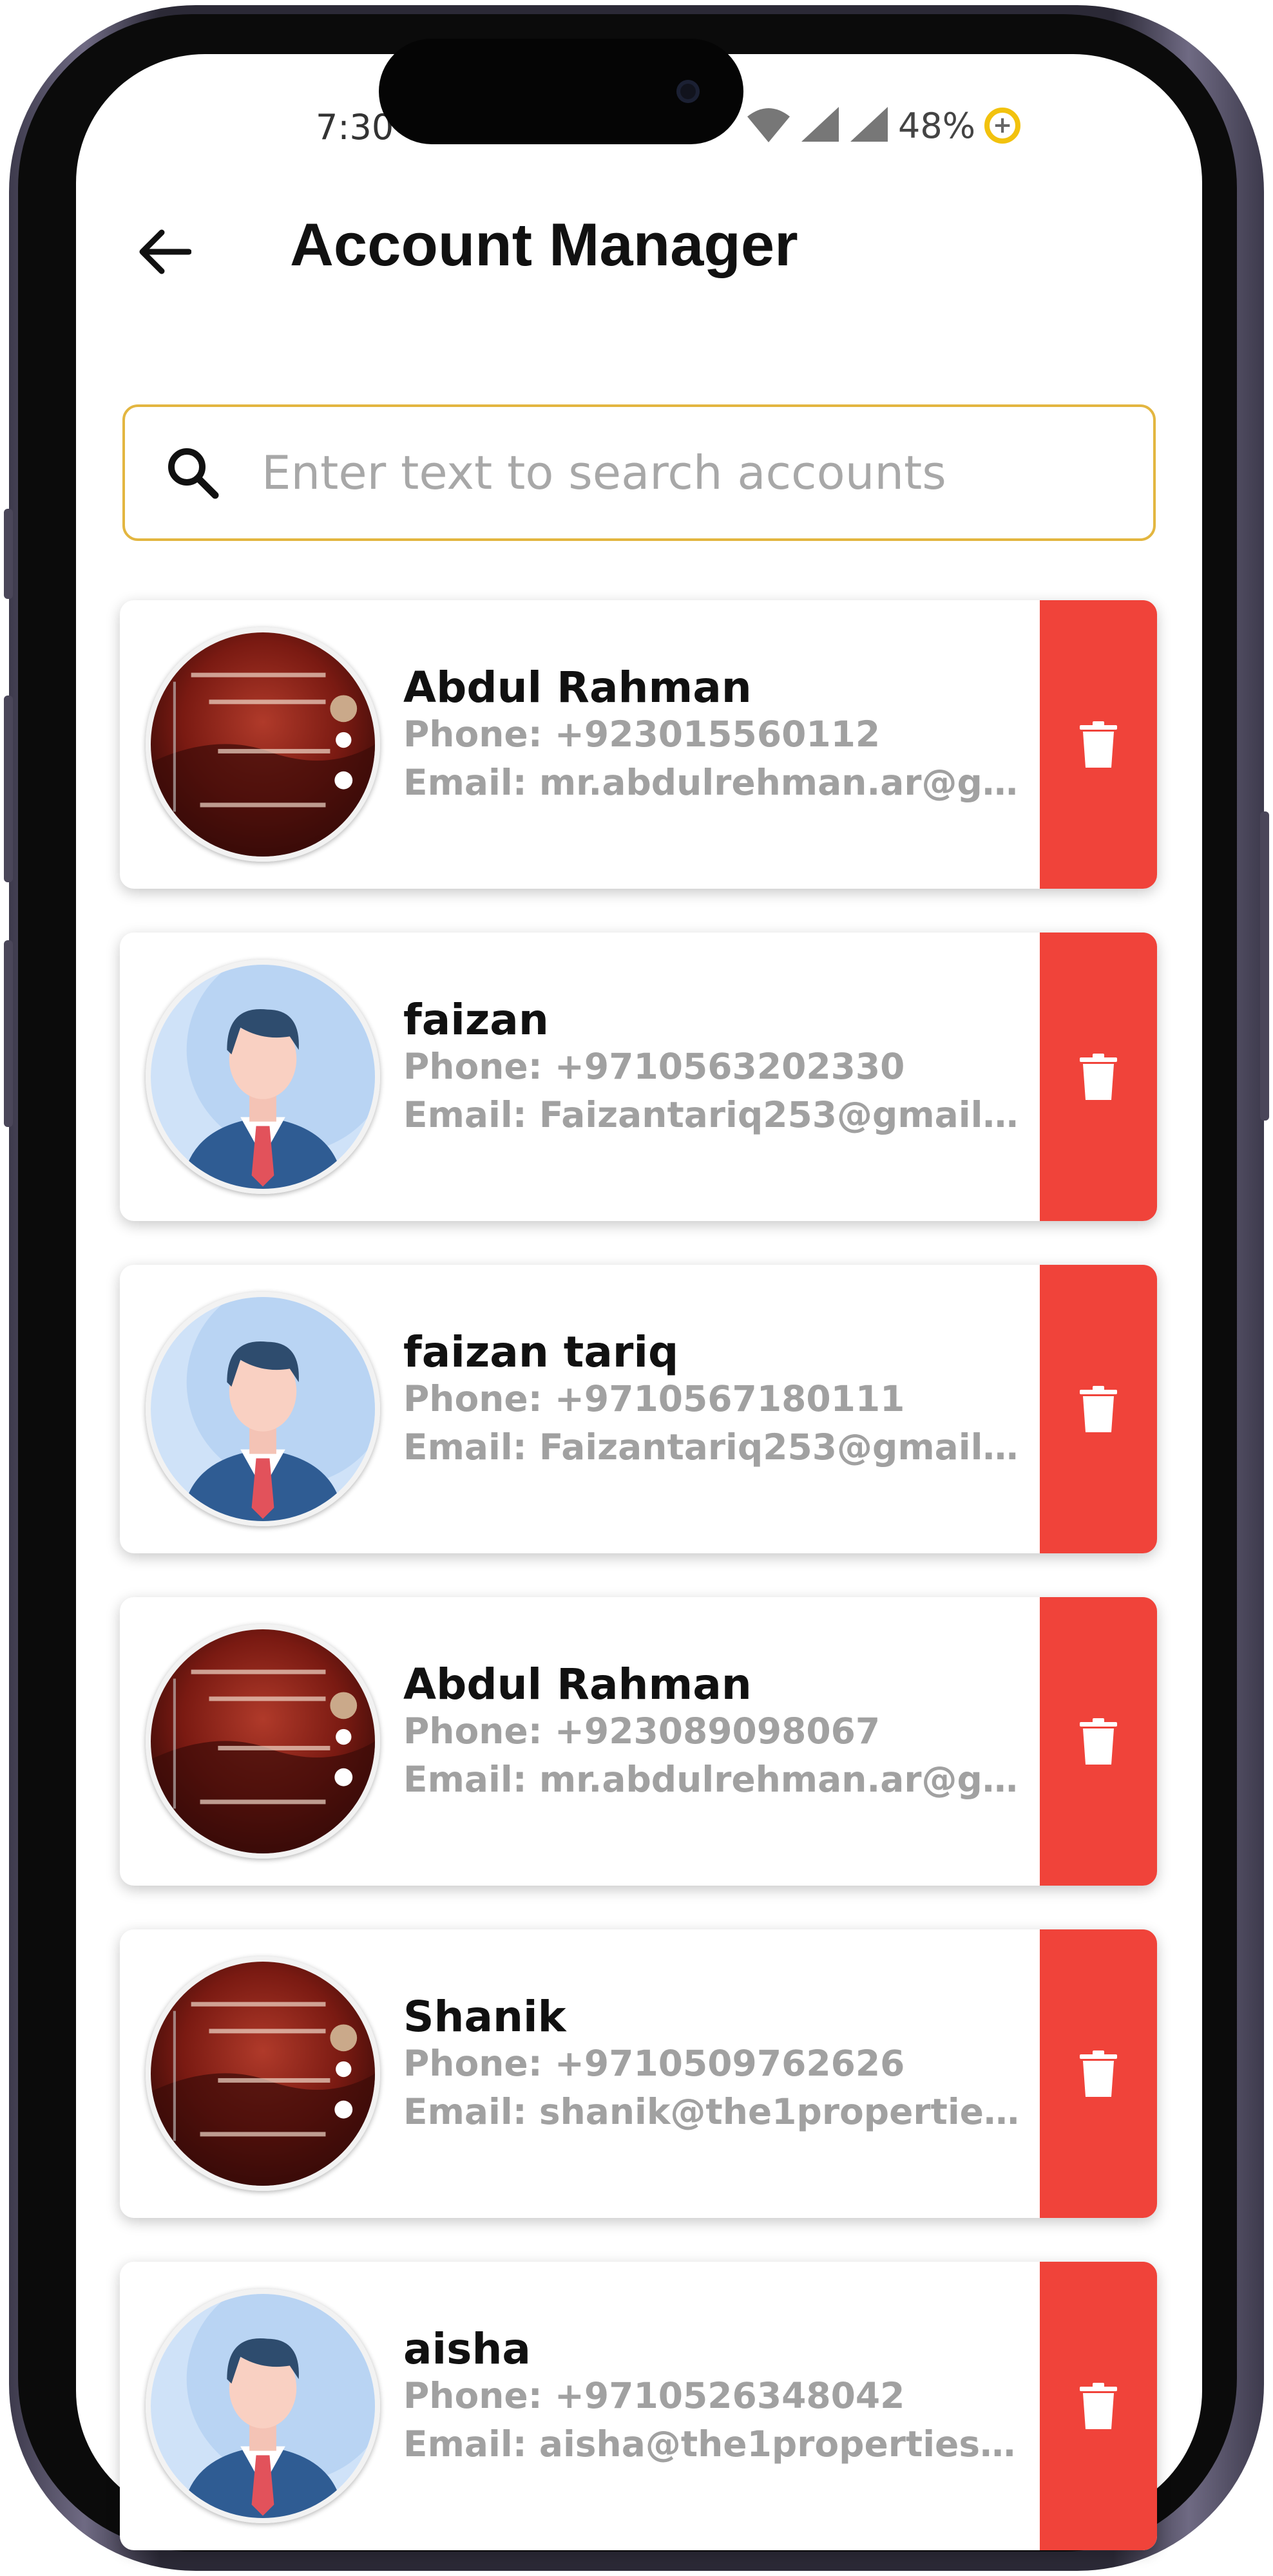 This screenshot has height=2576, width=1273. I want to click on arrow-left-icon, so click(165, 251).